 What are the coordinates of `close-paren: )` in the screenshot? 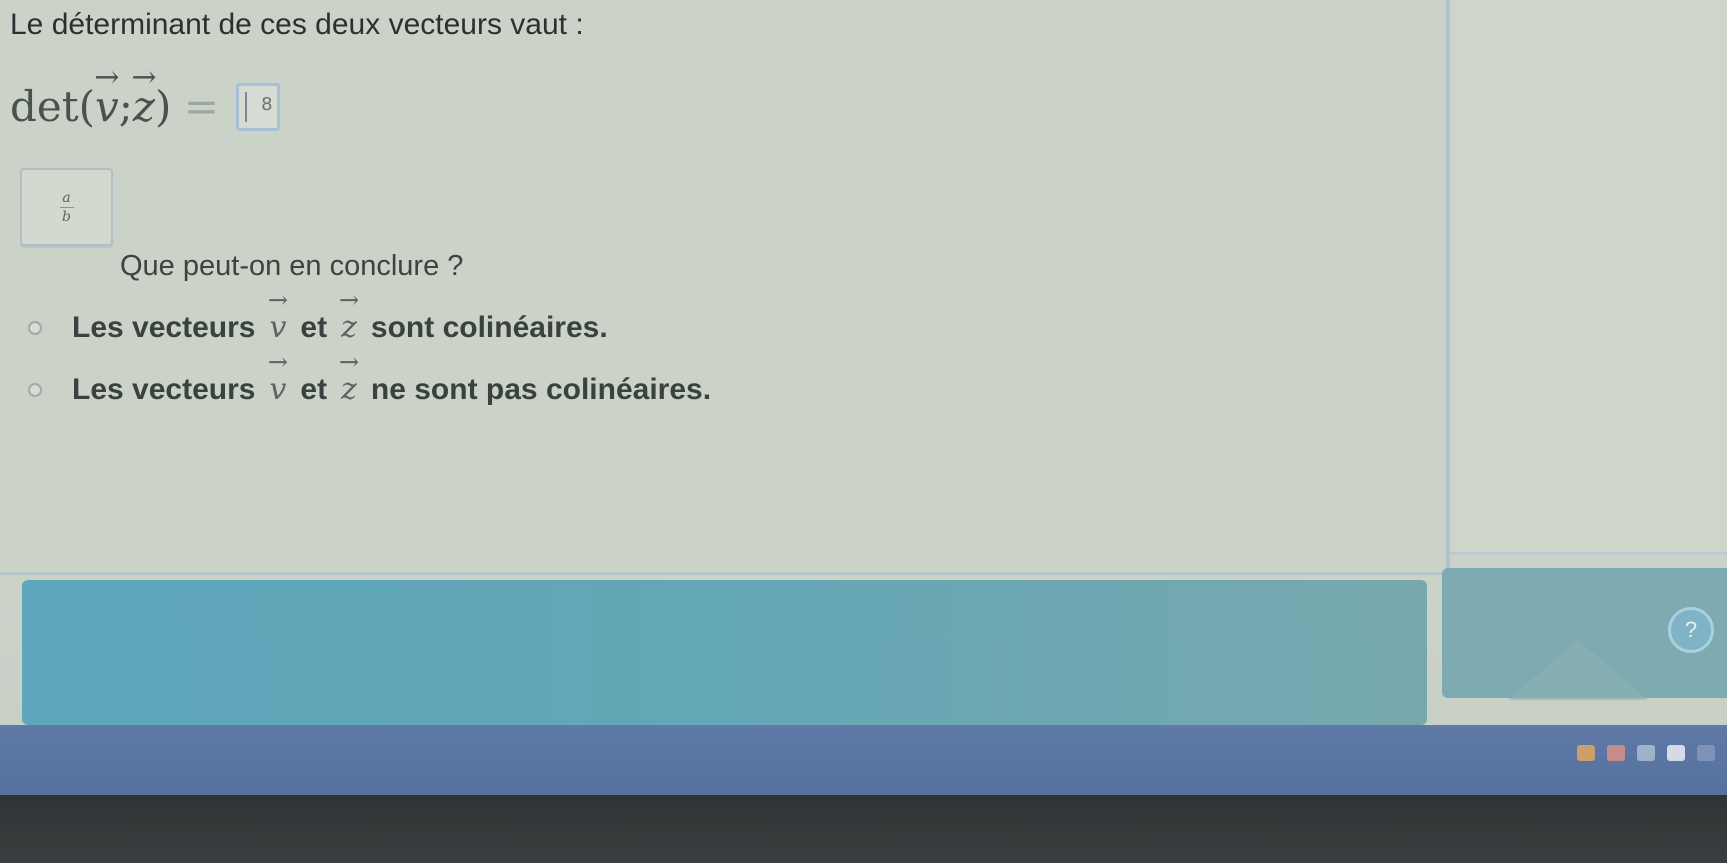 It's located at (163, 106).